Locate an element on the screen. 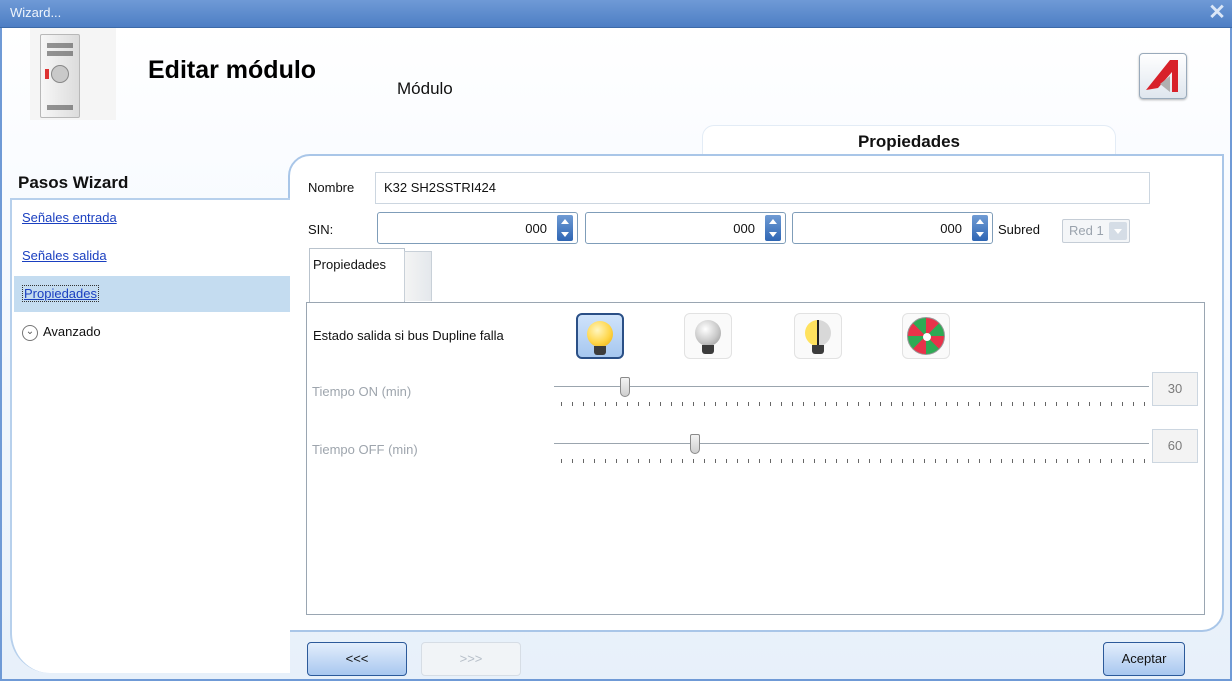 This screenshot has width=1232, height=681. color-wheel-icon is located at coordinates (926, 336).